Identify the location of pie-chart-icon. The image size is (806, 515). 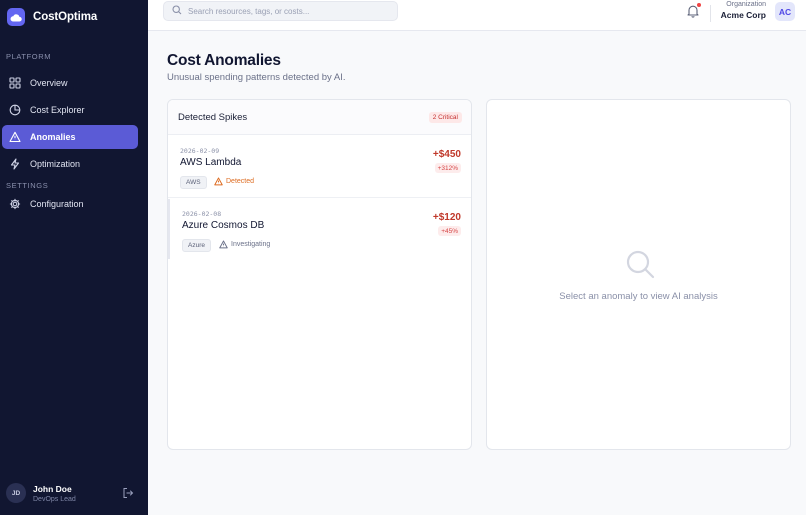
(15, 110).